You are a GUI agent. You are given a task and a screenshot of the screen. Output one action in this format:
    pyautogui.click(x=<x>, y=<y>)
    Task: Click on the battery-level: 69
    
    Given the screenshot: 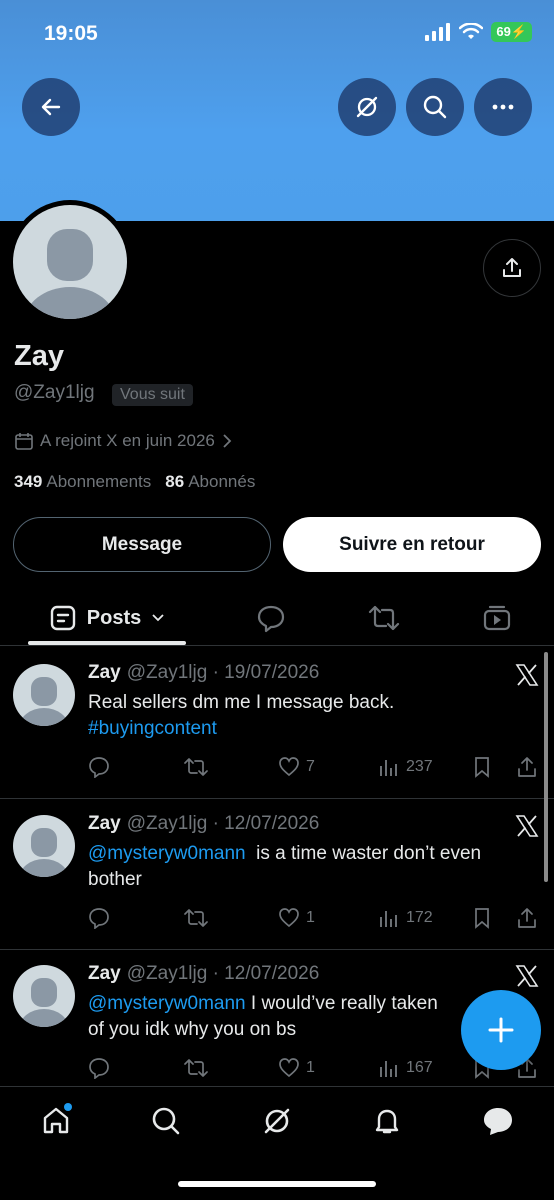 What is the action you would take?
    pyautogui.click(x=503, y=31)
    